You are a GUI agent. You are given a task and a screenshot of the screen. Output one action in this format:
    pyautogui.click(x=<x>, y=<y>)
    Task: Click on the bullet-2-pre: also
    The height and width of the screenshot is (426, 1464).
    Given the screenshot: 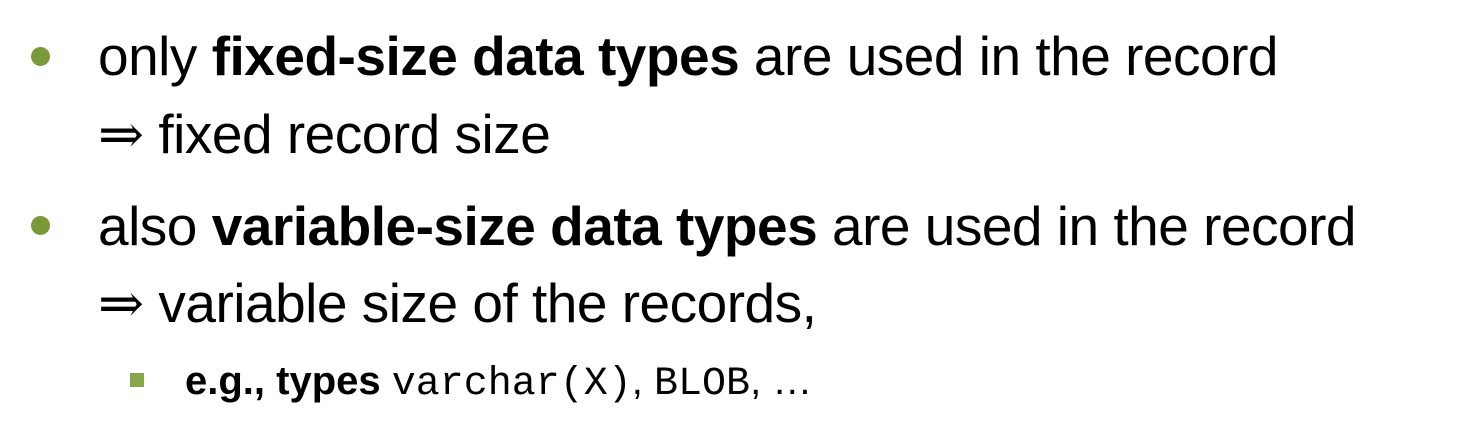 What is the action you would take?
    pyautogui.click(x=155, y=226)
    